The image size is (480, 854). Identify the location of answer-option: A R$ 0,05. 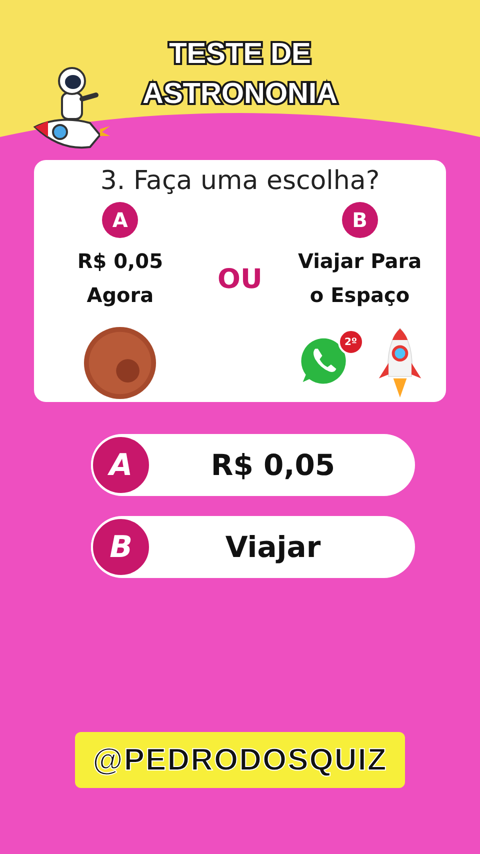
(253, 465).